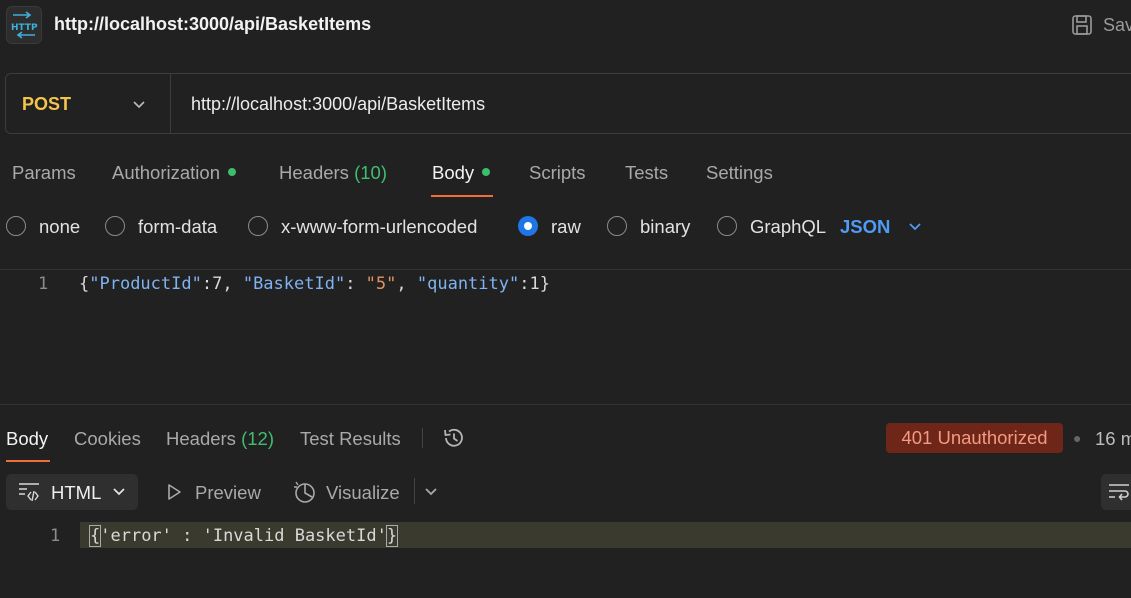 This screenshot has width=1131, height=598. What do you see at coordinates (258, 226) in the screenshot?
I see `radio-urlencoded` at bounding box center [258, 226].